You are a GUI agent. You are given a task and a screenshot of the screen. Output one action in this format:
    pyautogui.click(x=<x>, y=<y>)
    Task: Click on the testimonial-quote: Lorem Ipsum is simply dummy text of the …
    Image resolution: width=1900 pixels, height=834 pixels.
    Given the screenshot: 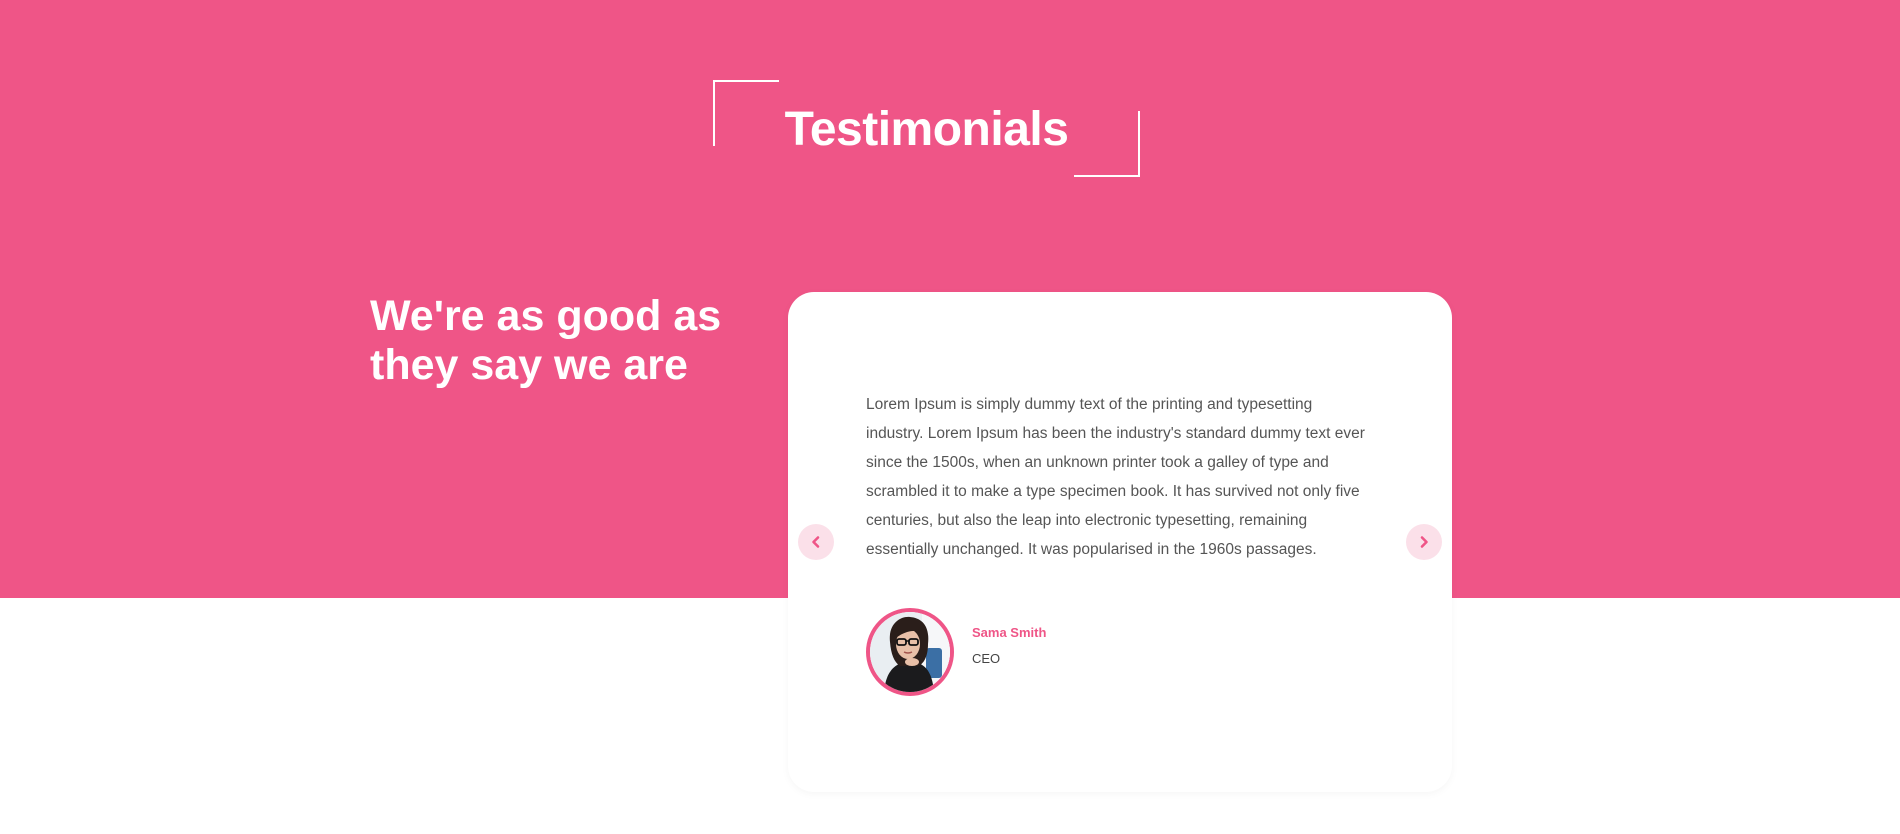 What is the action you would take?
    pyautogui.click(x=1115, y=477)
    